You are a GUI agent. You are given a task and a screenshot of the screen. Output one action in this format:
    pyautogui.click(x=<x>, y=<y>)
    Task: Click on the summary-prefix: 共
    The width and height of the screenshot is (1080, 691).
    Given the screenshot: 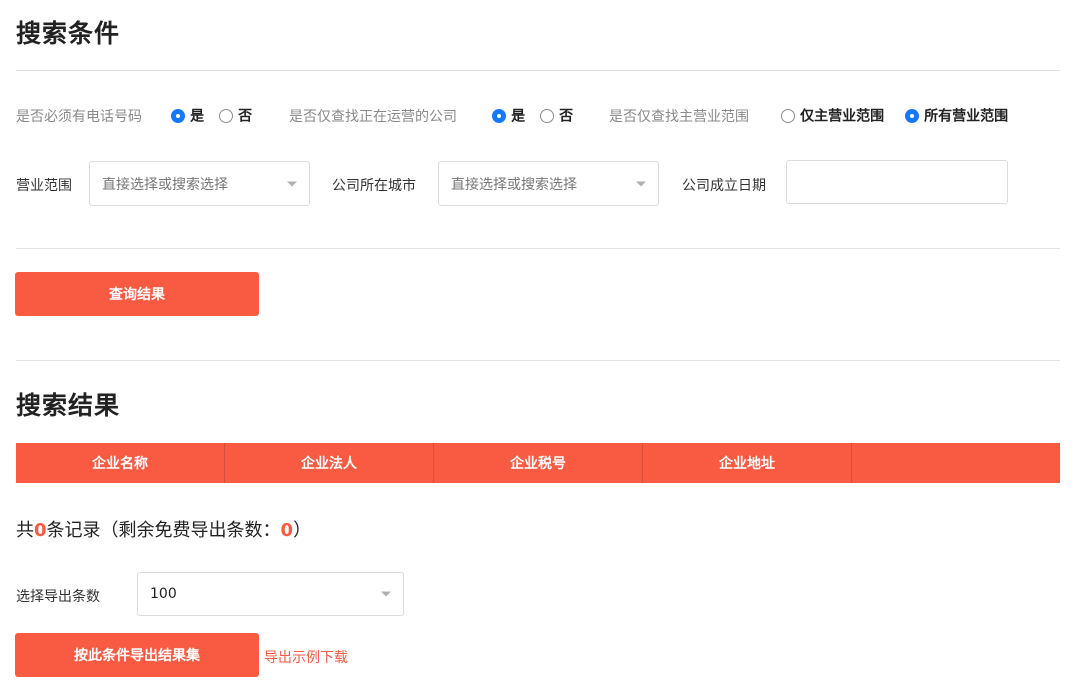 What is the action you would take?
    pyautogui.click(x=25, y=530)
    